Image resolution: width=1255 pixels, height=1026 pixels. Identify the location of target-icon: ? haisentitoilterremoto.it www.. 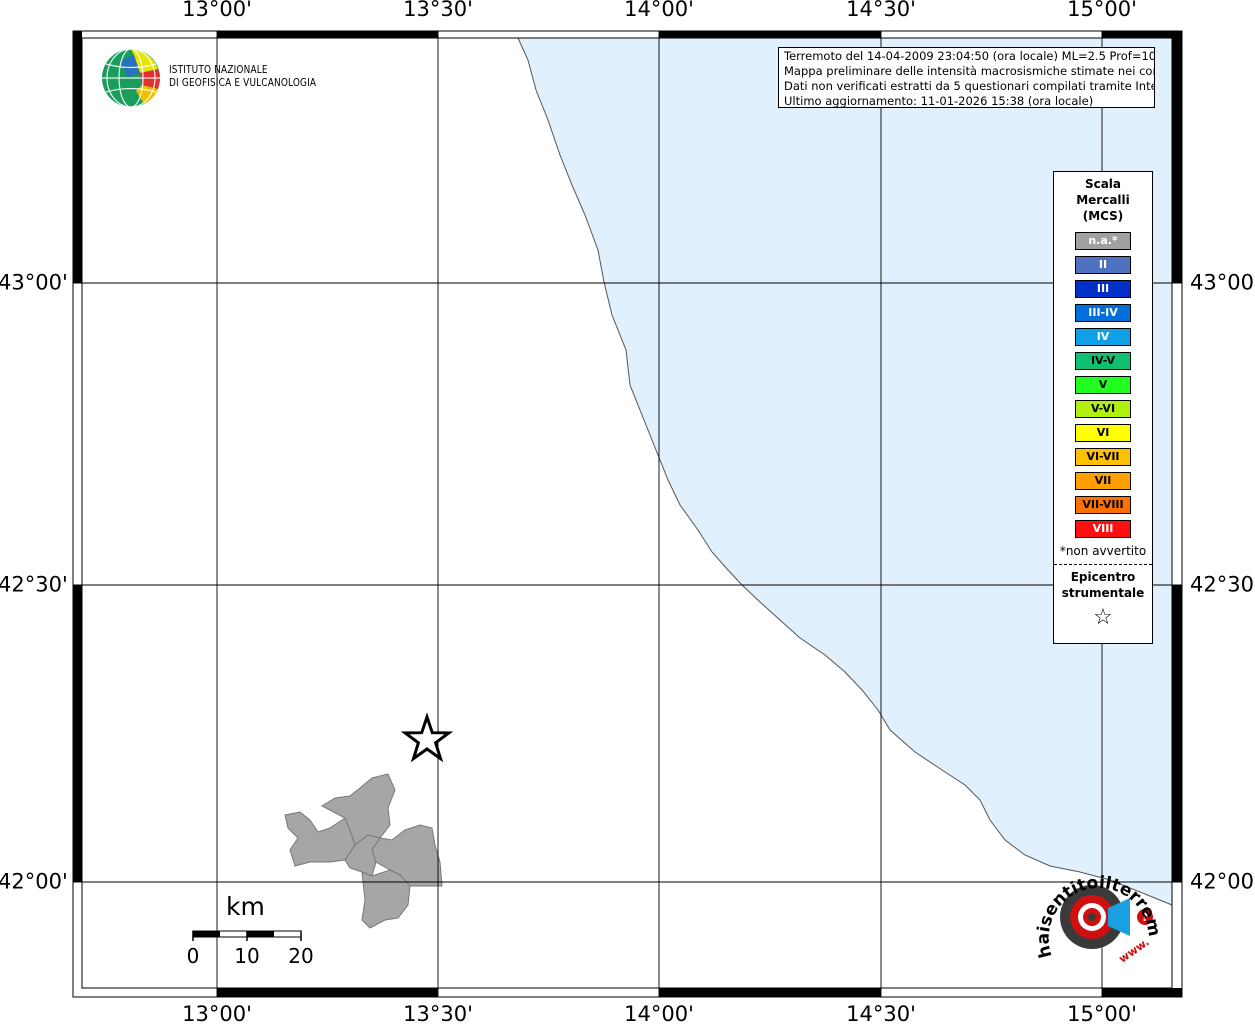
(1094, 905).